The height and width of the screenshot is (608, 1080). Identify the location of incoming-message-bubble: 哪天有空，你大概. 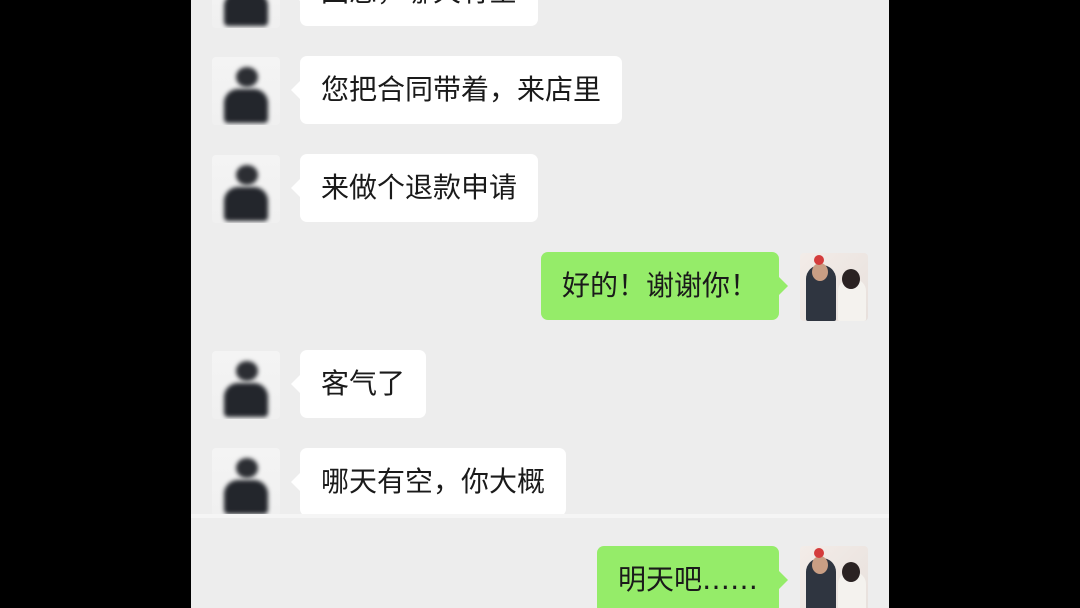
(428, 482).